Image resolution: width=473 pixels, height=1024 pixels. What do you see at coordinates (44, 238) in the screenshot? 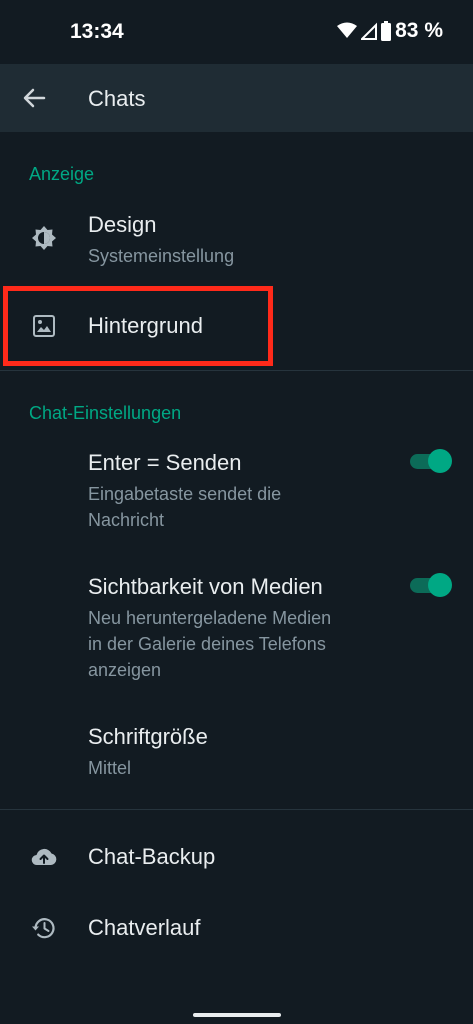
I see `brightness-icon` at bounding box center [44, 238].